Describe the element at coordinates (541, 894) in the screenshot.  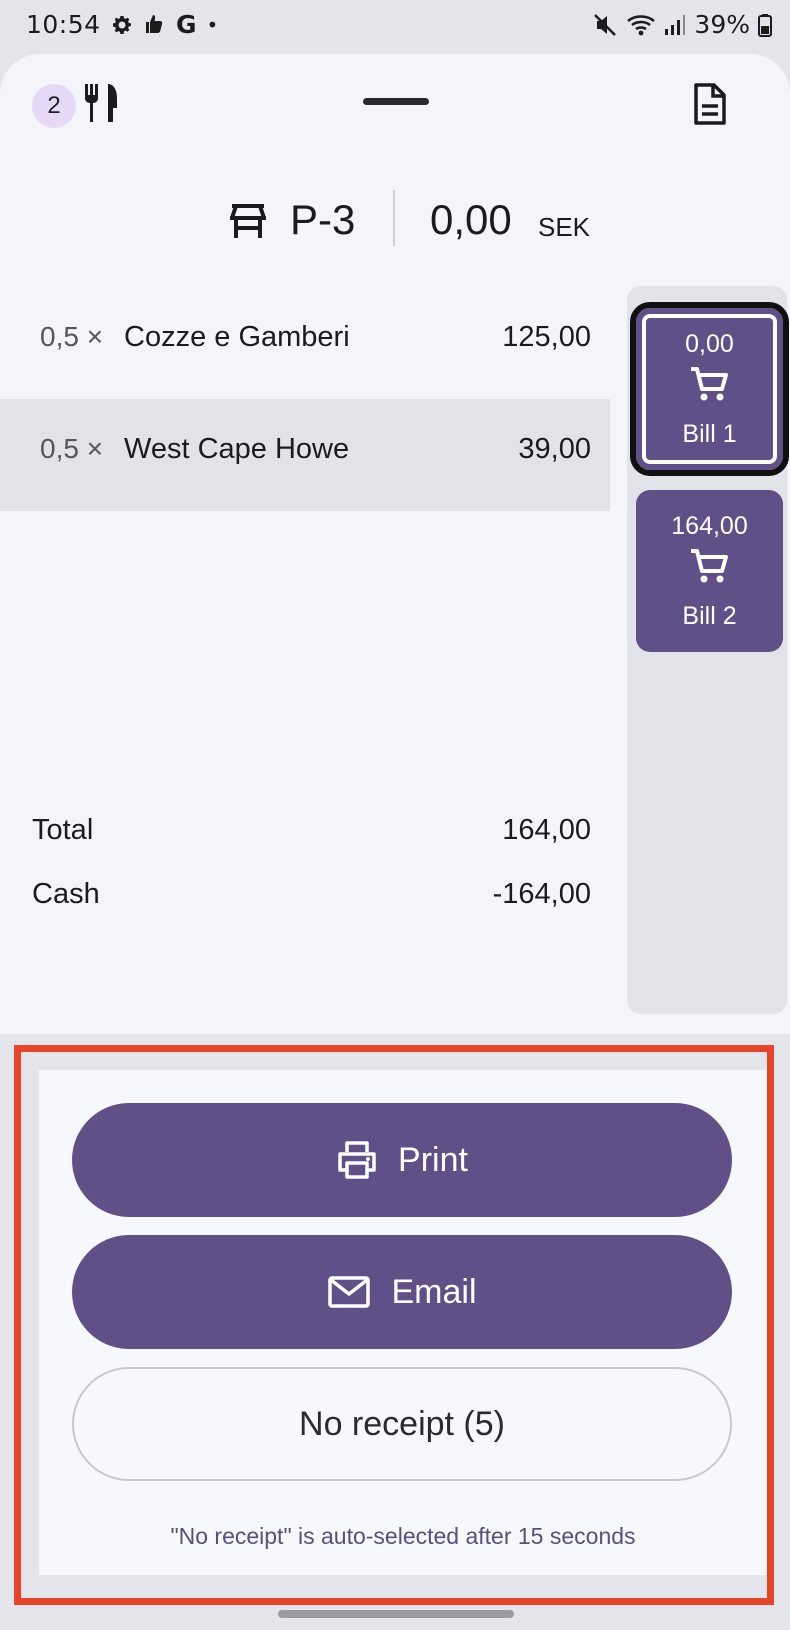
I see `cash-value: -164,00` at that location.